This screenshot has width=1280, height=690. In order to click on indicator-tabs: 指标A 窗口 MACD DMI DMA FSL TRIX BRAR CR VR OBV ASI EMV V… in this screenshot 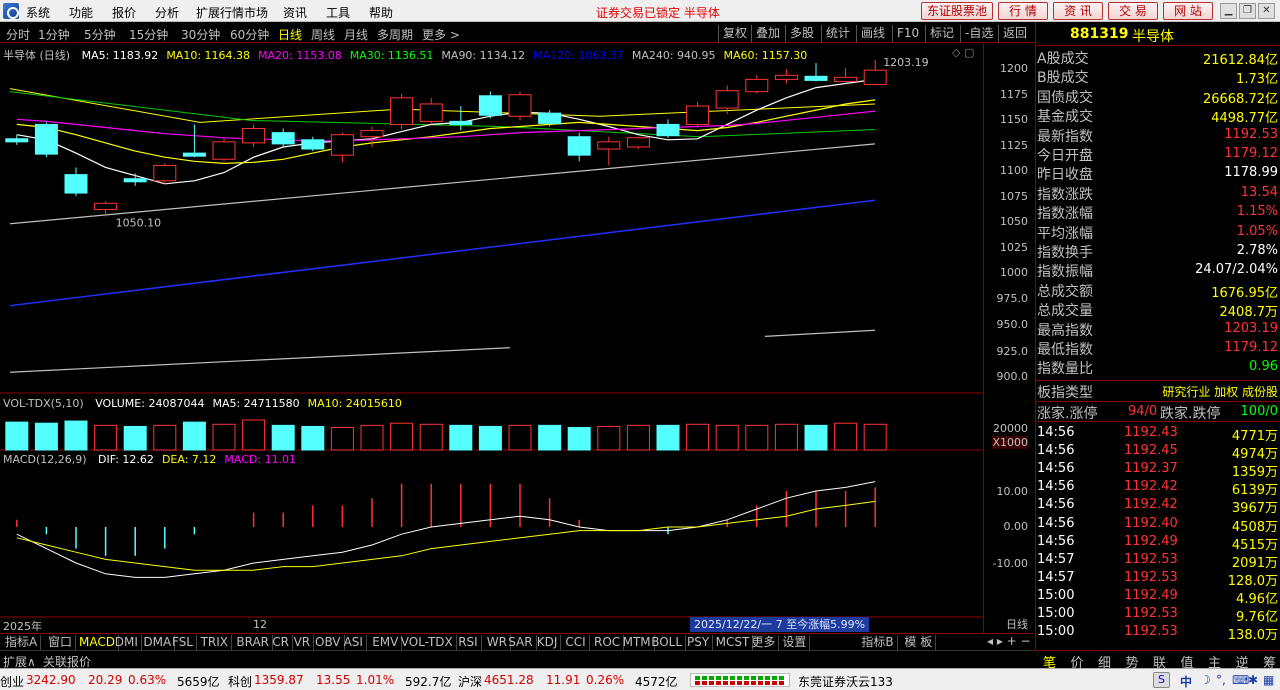, I will do `click(517, 642)`.